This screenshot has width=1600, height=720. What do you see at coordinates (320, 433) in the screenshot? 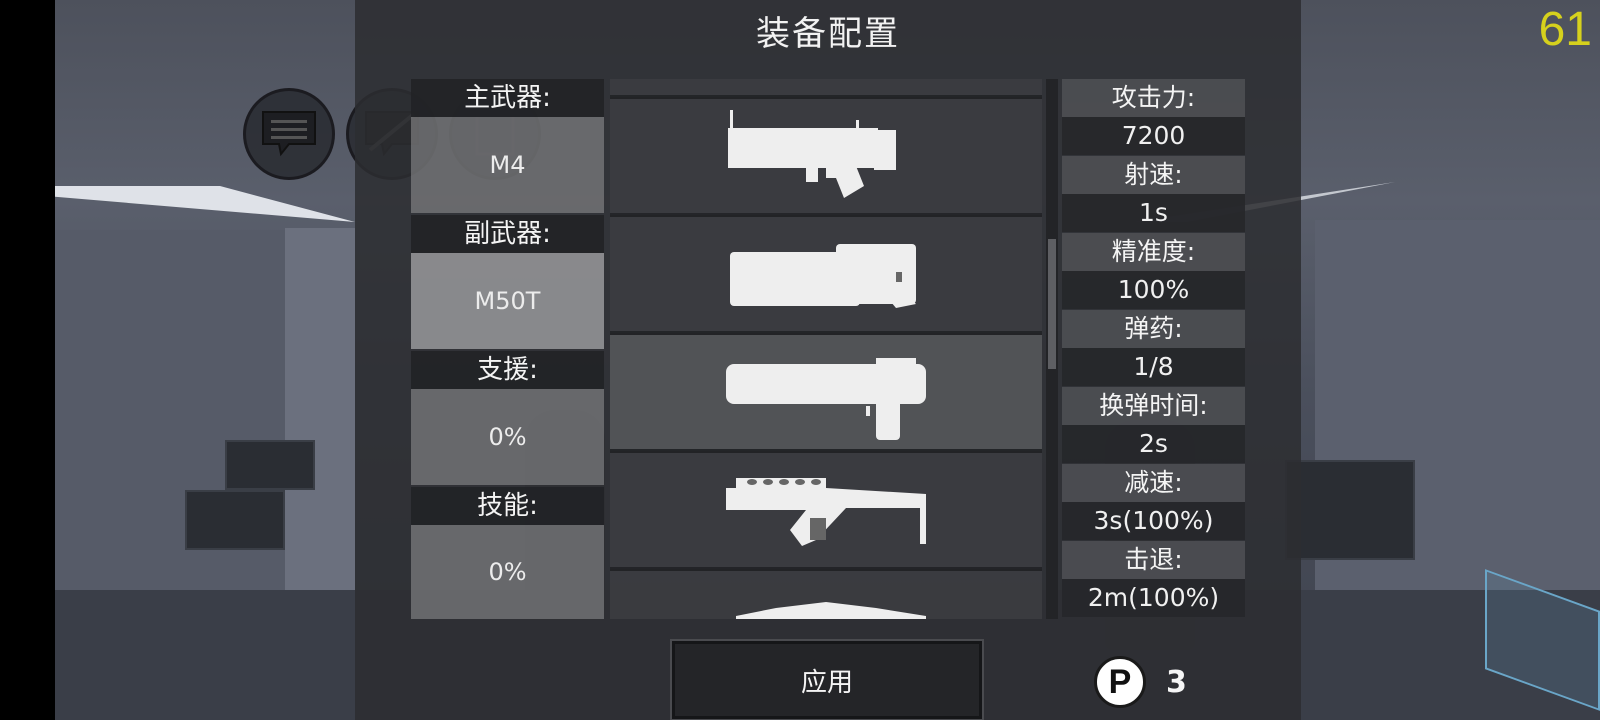
I see `pillar` at bounding box center [320, 433].